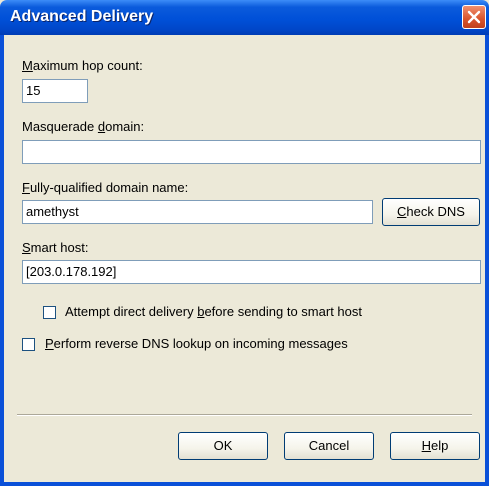 The height and width of the screenshot is (486, 489). Describe the element at coordinates (82, 65) in the screenshot. I see `max-hop-count-label: Maximum hop count:` at that location.